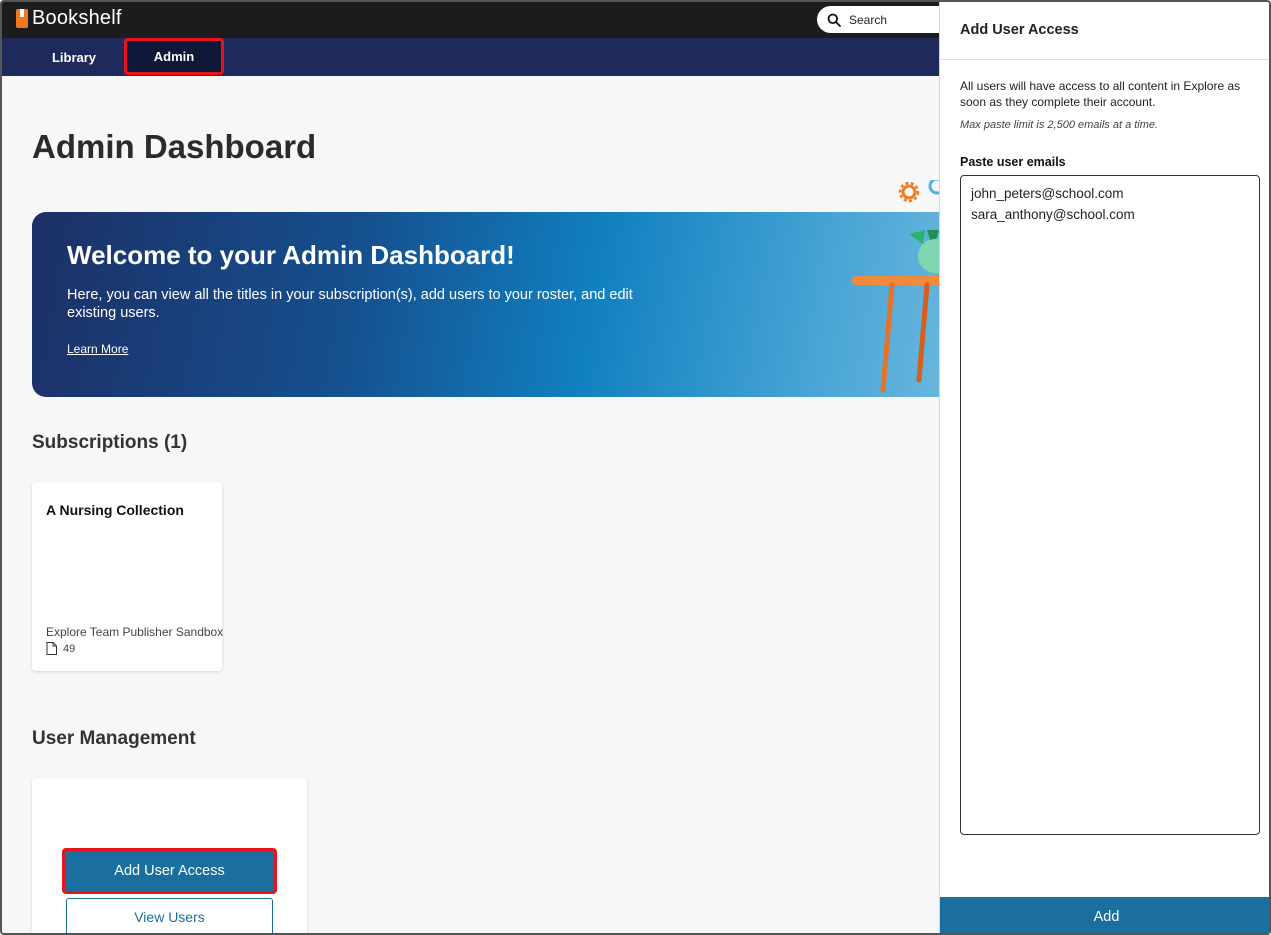 Image resolution: width=1271 pixels, height=935 pixels. What do you see at coordinates (110, 442) in the screenshot?
I see `subscriptions-heading: Subscriptions (1)` at bounding box center [110, 442].